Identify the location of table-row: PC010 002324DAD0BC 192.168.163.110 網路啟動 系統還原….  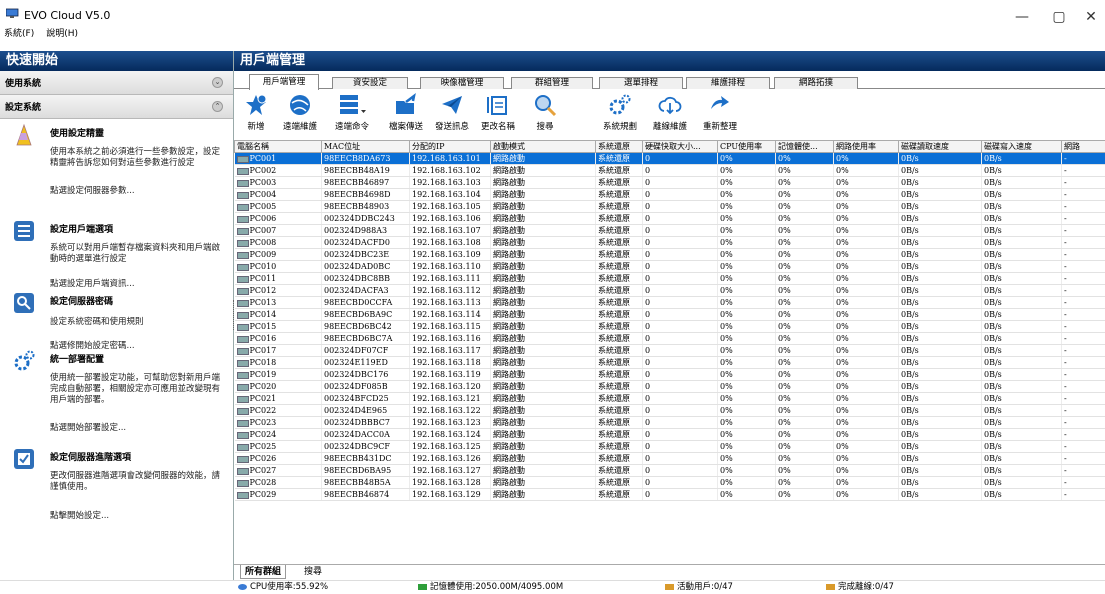
(669, 266).